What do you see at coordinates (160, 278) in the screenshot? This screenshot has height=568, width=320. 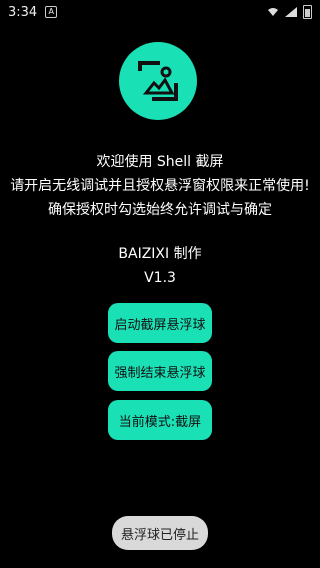 I see `version-line: V1.3` at bounding box center [160, 278].